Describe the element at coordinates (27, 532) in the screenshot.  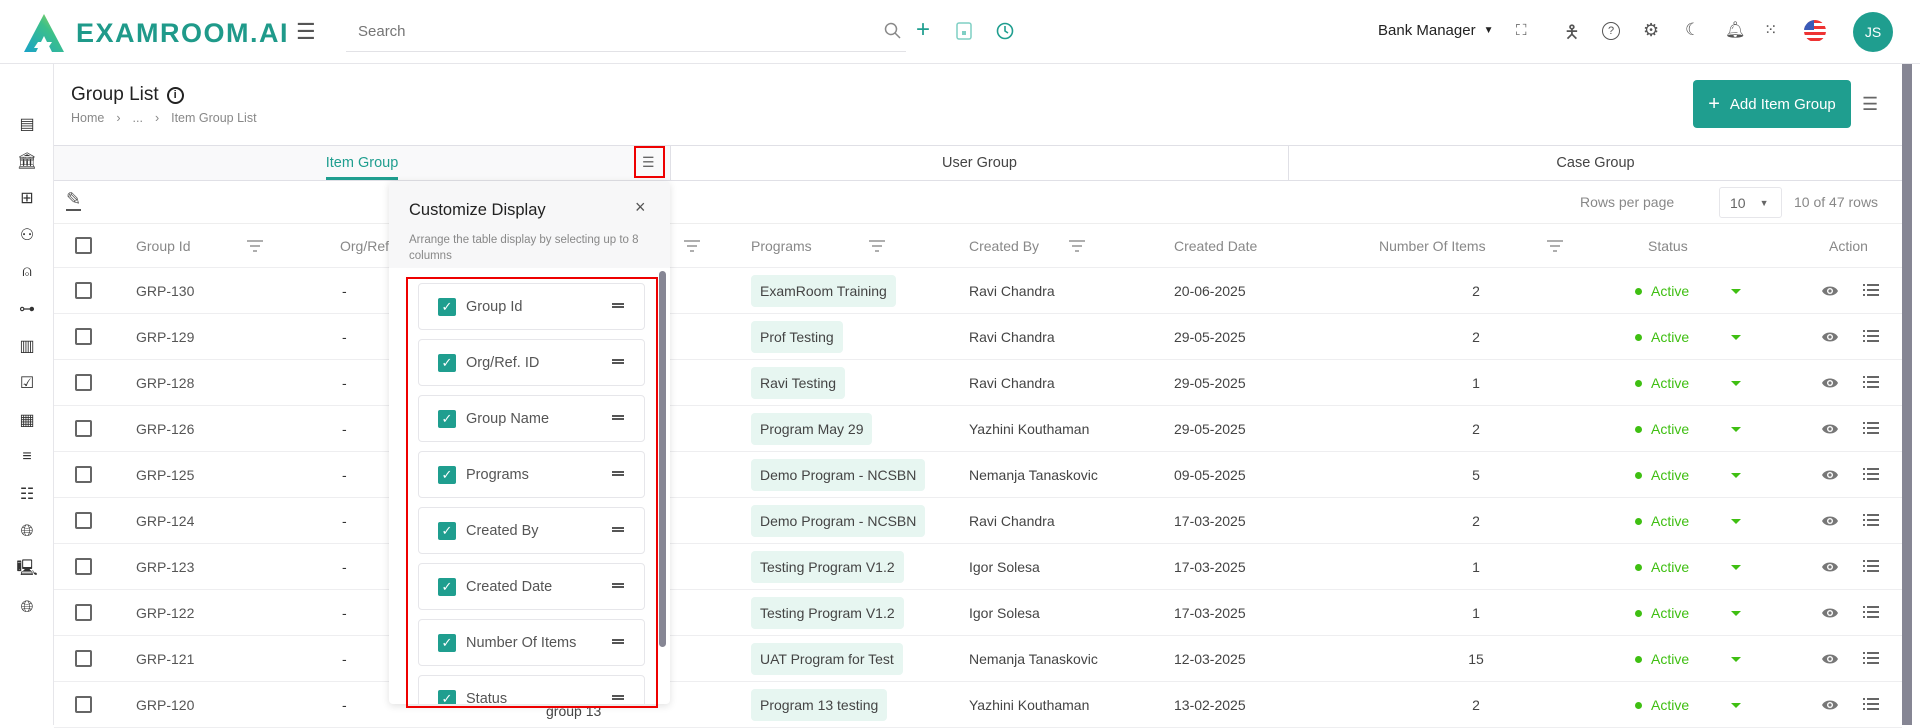
I see `globe-settings-icon: 🌐︎` at that location.